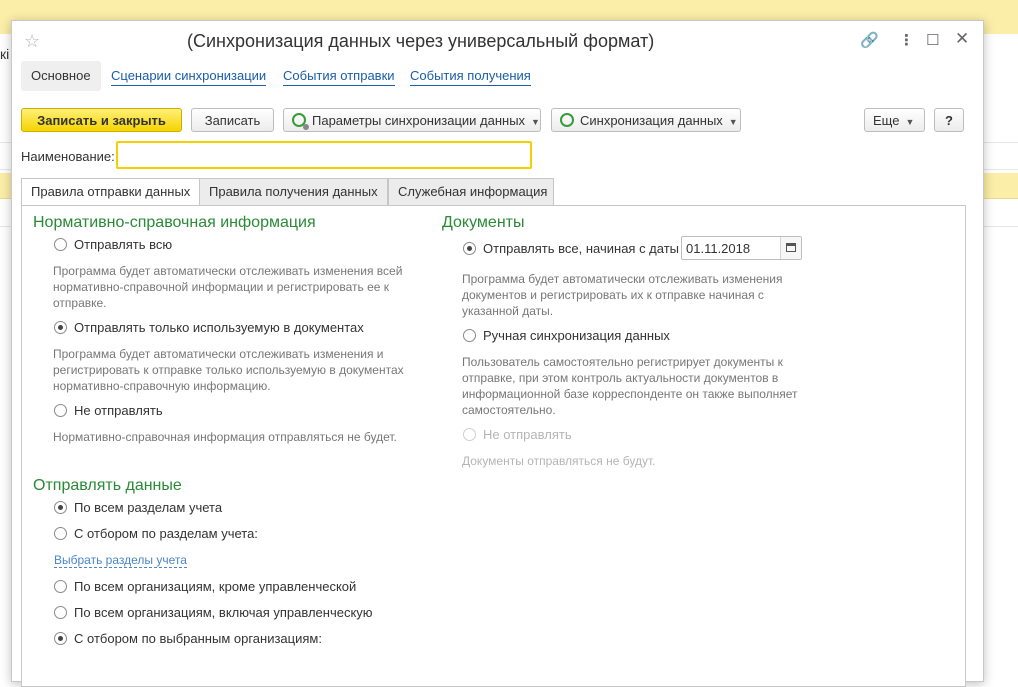 This screenshot has width=1018, height=687. Describe the element at coordinates (293, 192) in the screenshot. I see `tab-receive-rules: Правила получения данных` at that location.